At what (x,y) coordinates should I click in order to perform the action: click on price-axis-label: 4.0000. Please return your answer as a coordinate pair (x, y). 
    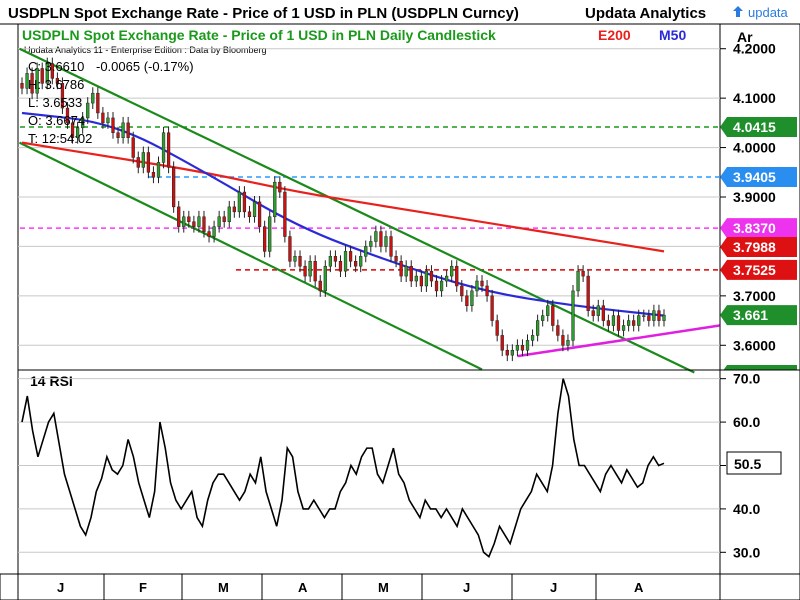
    Looking at the image, I should click on (754, 148).